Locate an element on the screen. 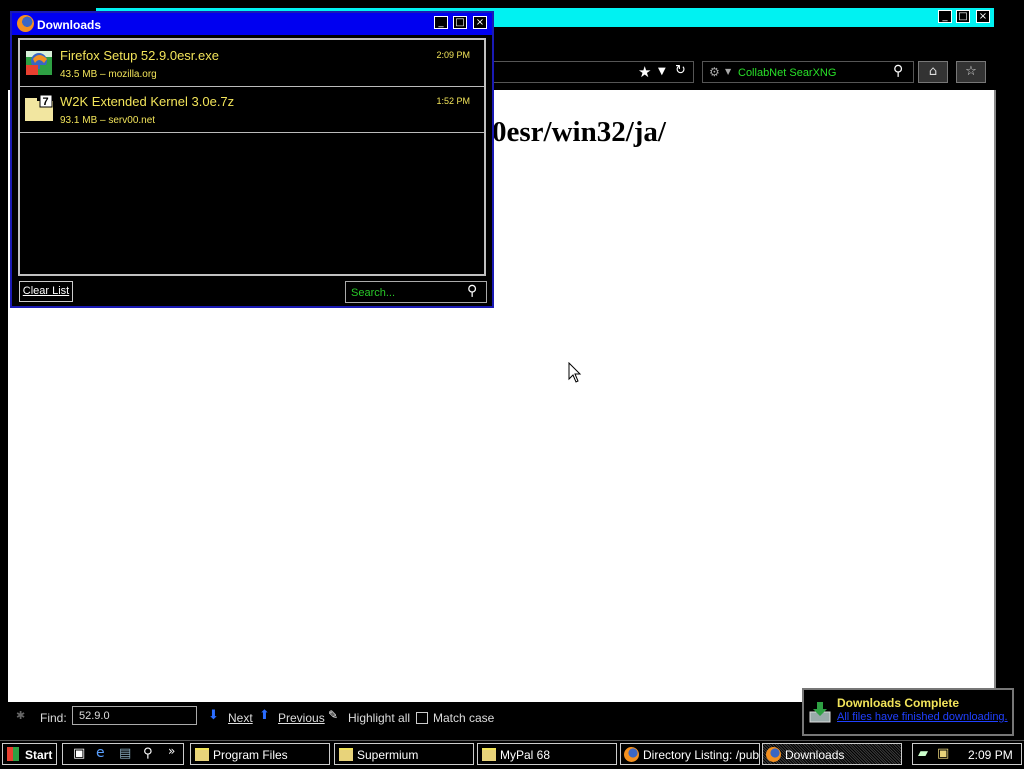 This screenshot has height=769, width=1024. download-tray-icon is located at coordinates (820, 712).